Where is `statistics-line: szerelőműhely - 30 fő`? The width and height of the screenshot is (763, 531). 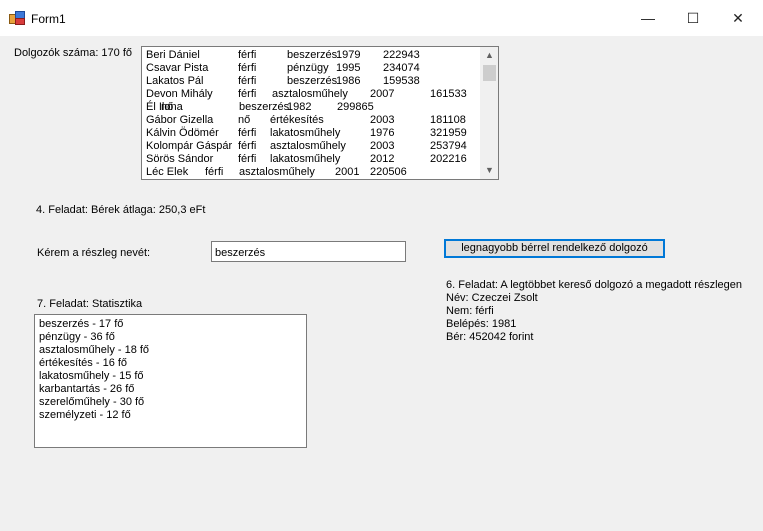 statistics-line: szerelőműhely - 30 fő is located at coordinates (92, 402).